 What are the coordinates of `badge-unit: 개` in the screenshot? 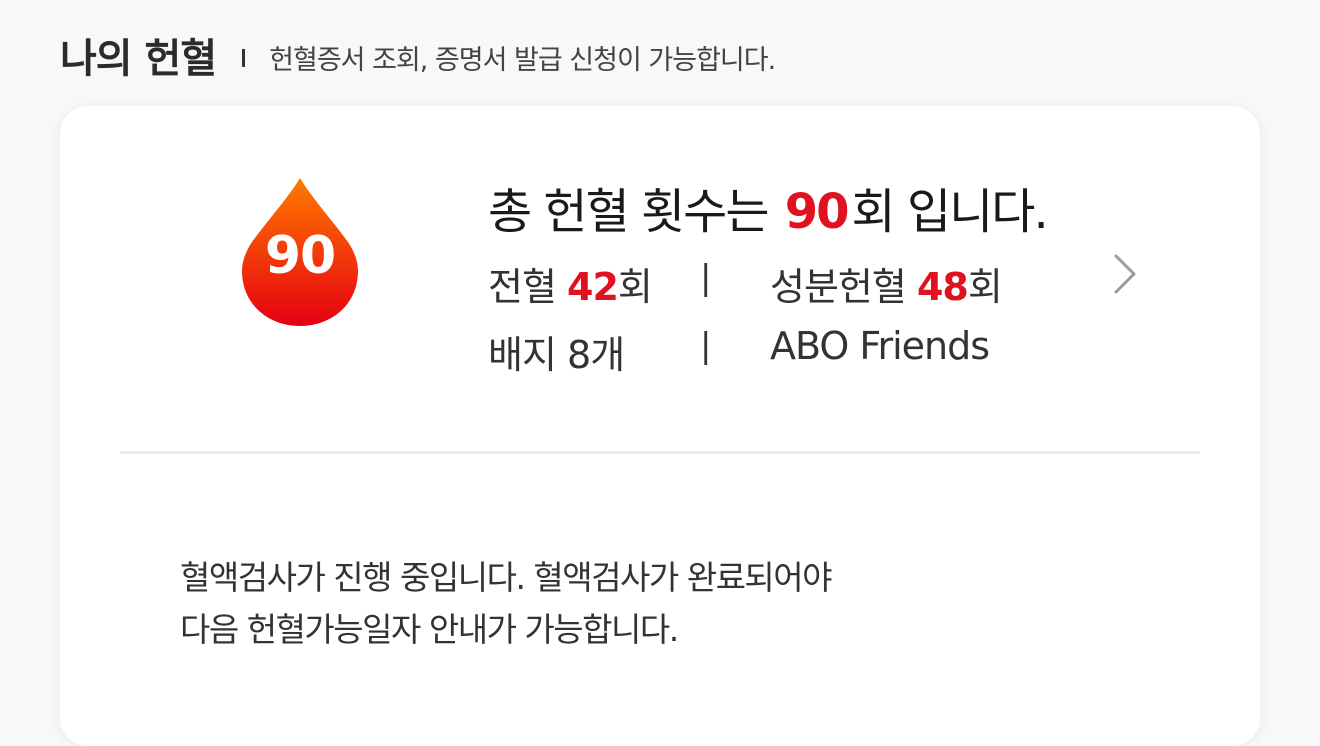 It's located at (607, 355).